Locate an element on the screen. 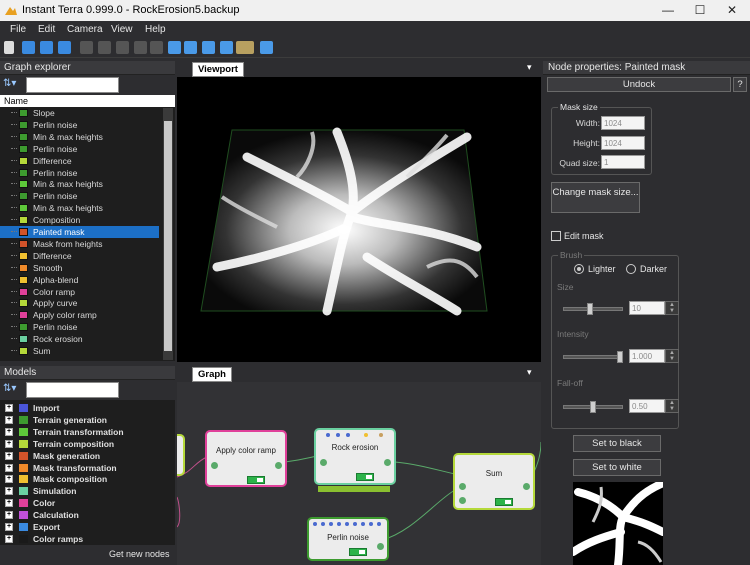 The image size is (750, 565). undo-icon is located at coordinates (86, 47).